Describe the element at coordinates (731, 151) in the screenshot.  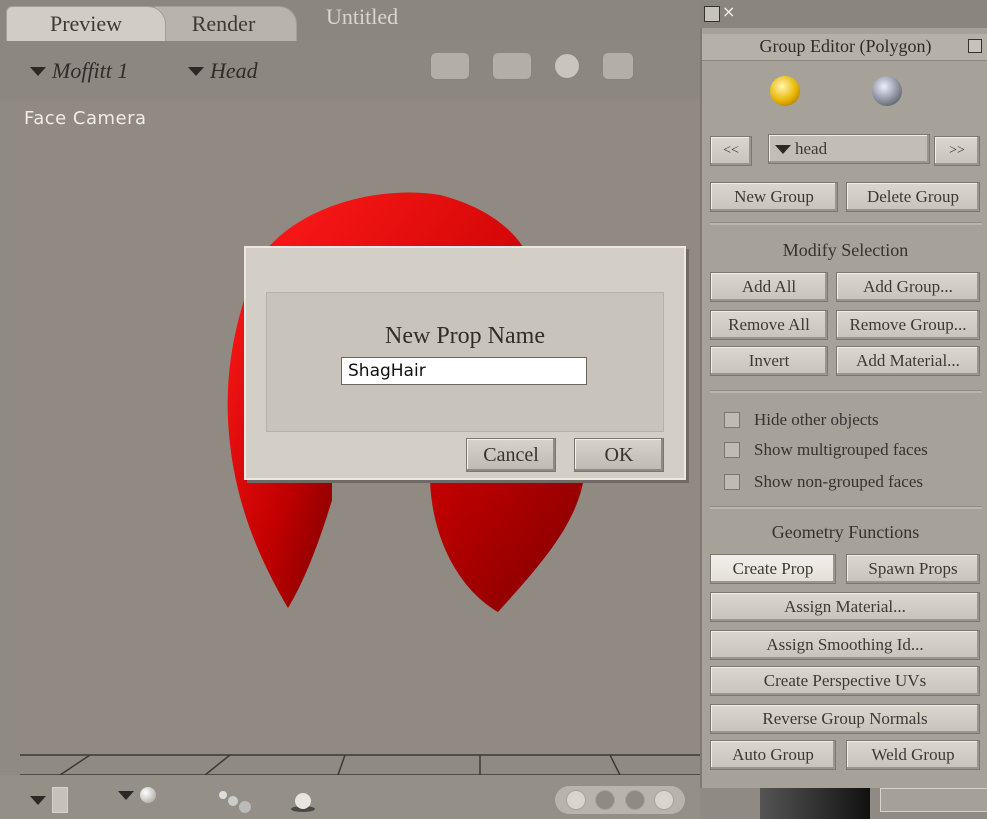
I see `prev-group-button: <<` at that location.